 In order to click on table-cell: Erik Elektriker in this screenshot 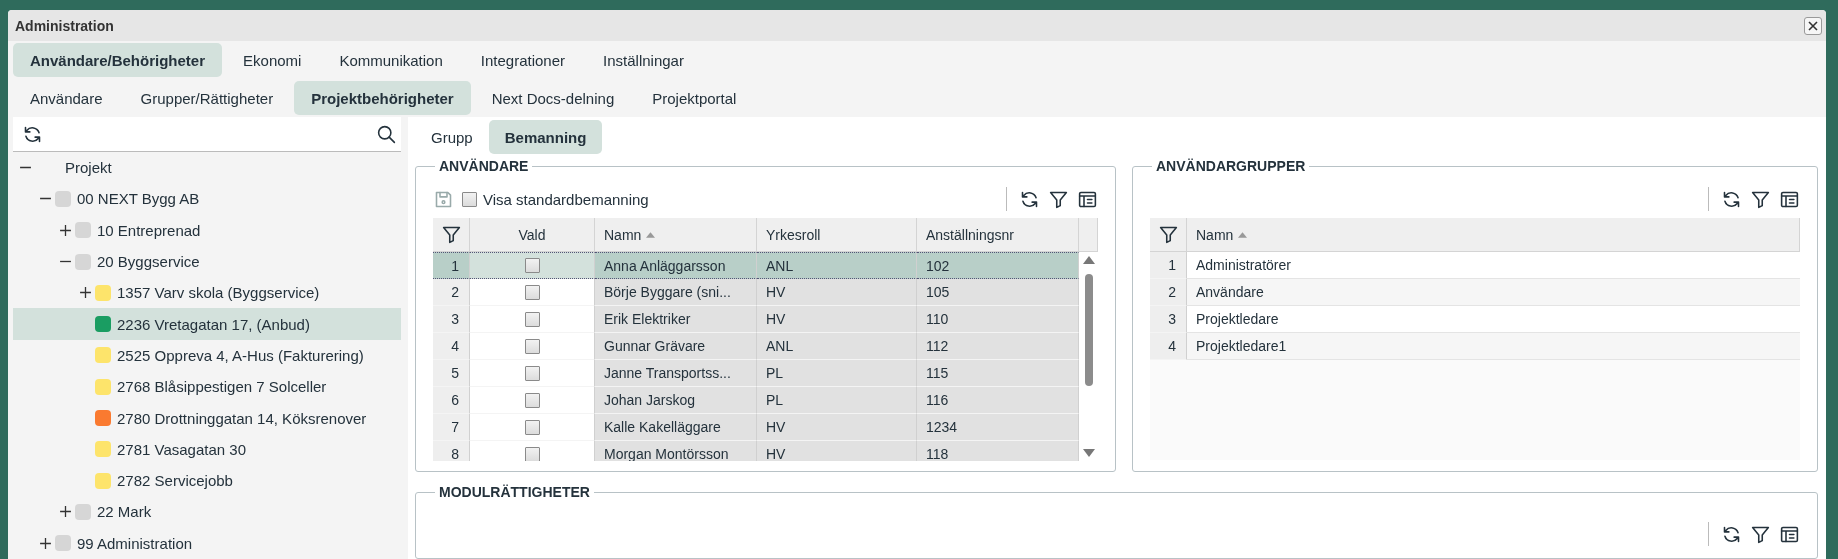, I will do `click(676, 319)`.